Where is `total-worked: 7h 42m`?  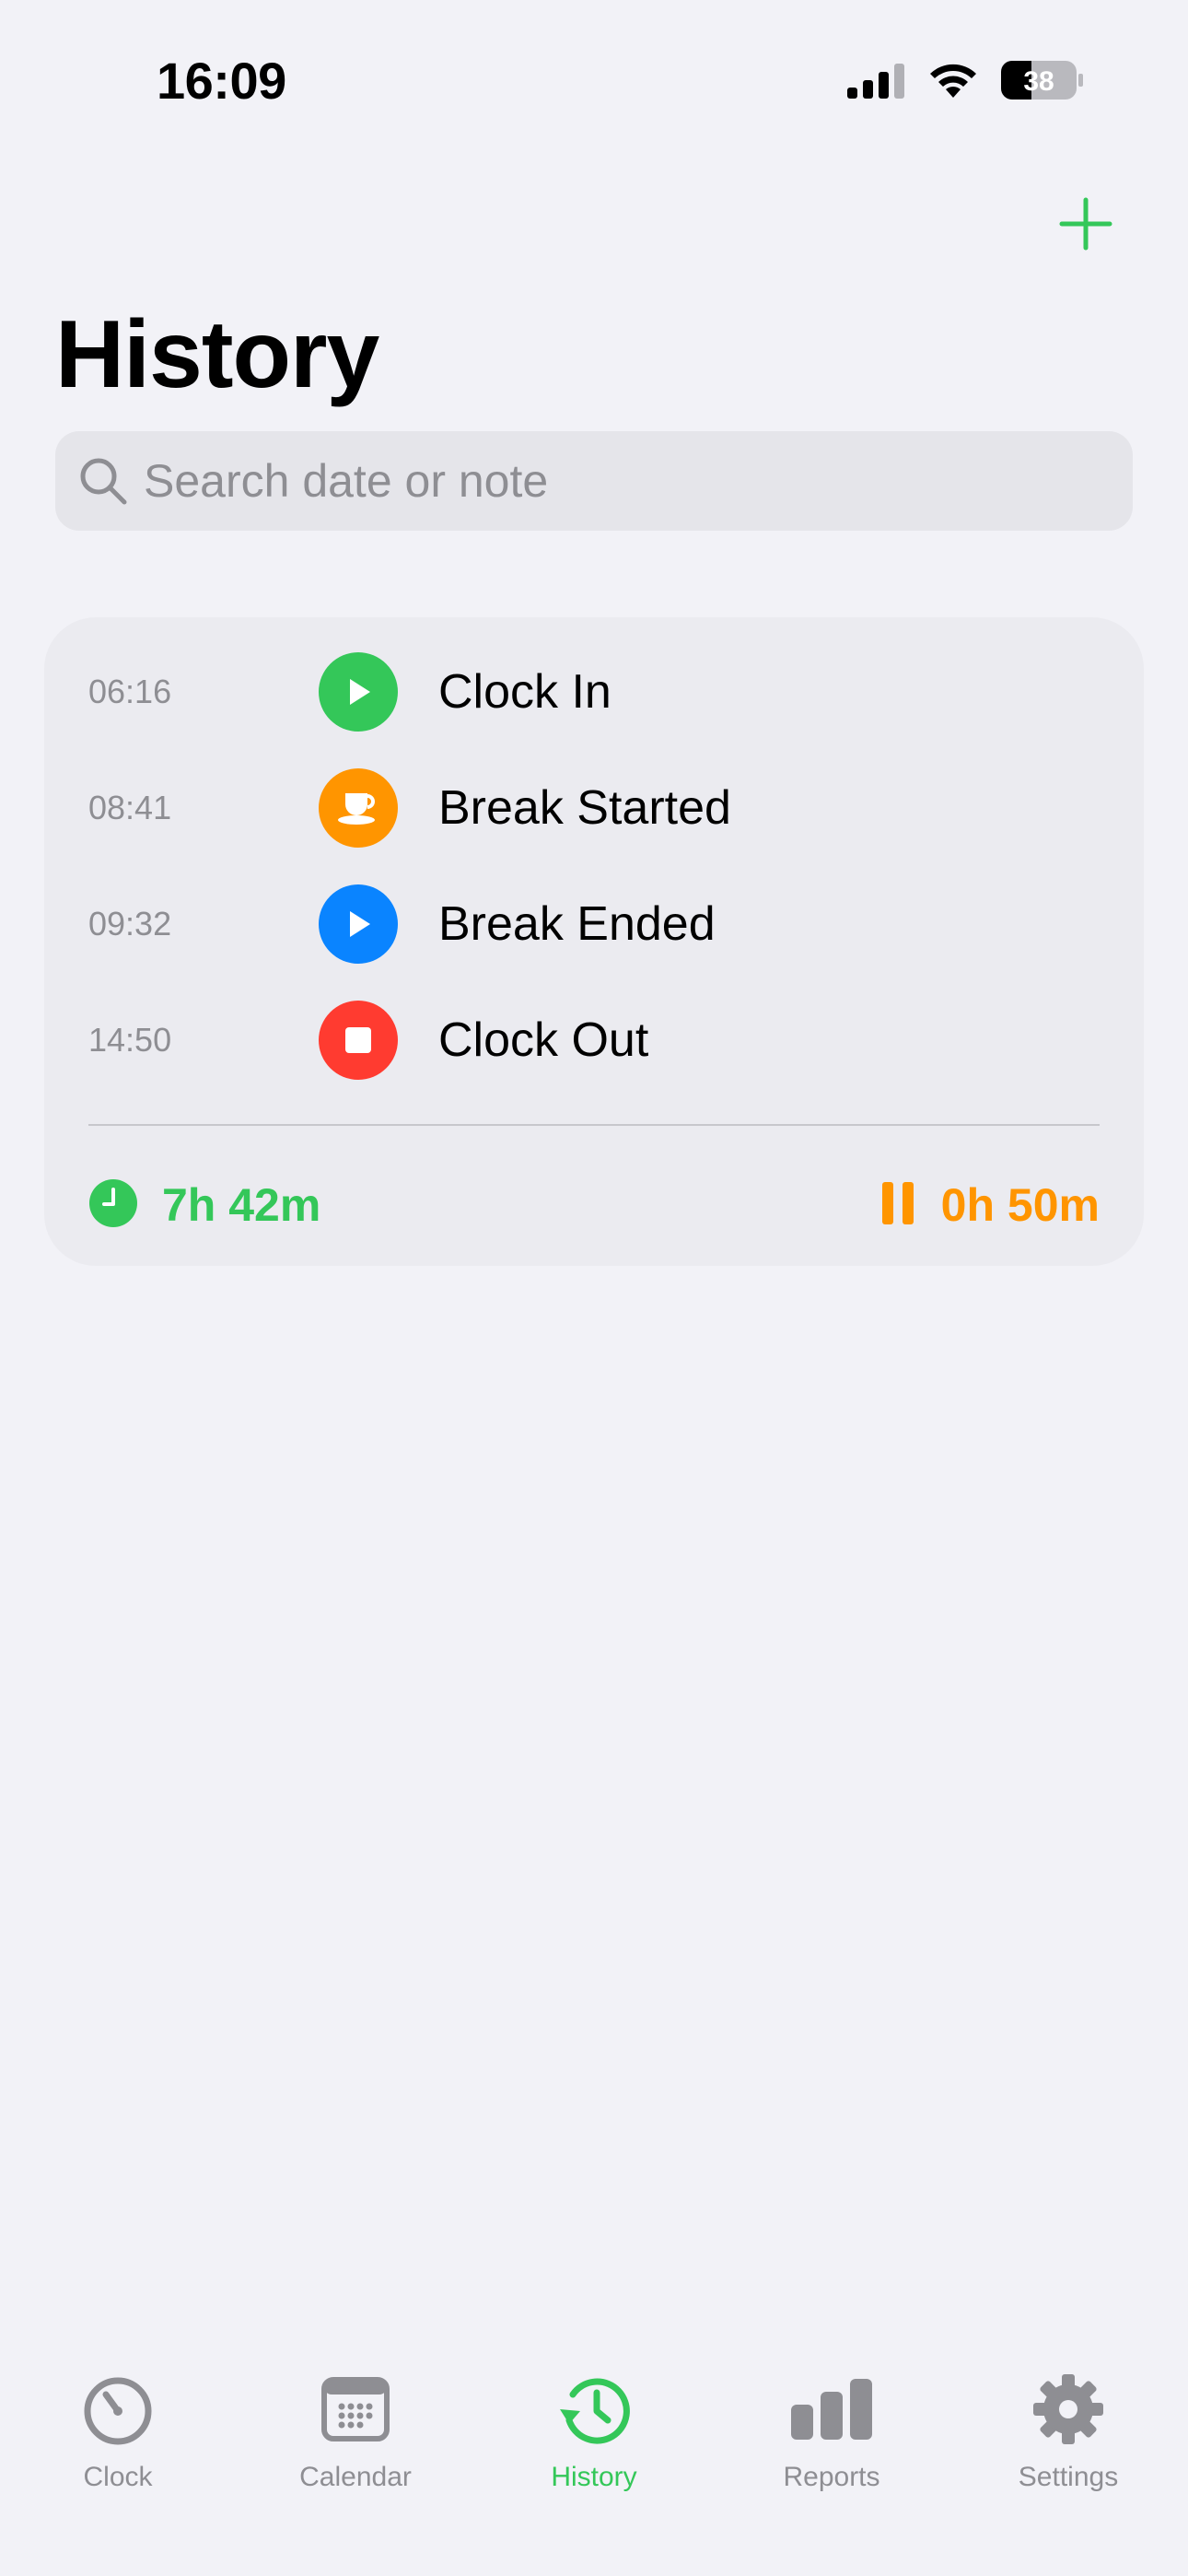 total-worked: 7h 42m is located at coordinates (204, 1205).